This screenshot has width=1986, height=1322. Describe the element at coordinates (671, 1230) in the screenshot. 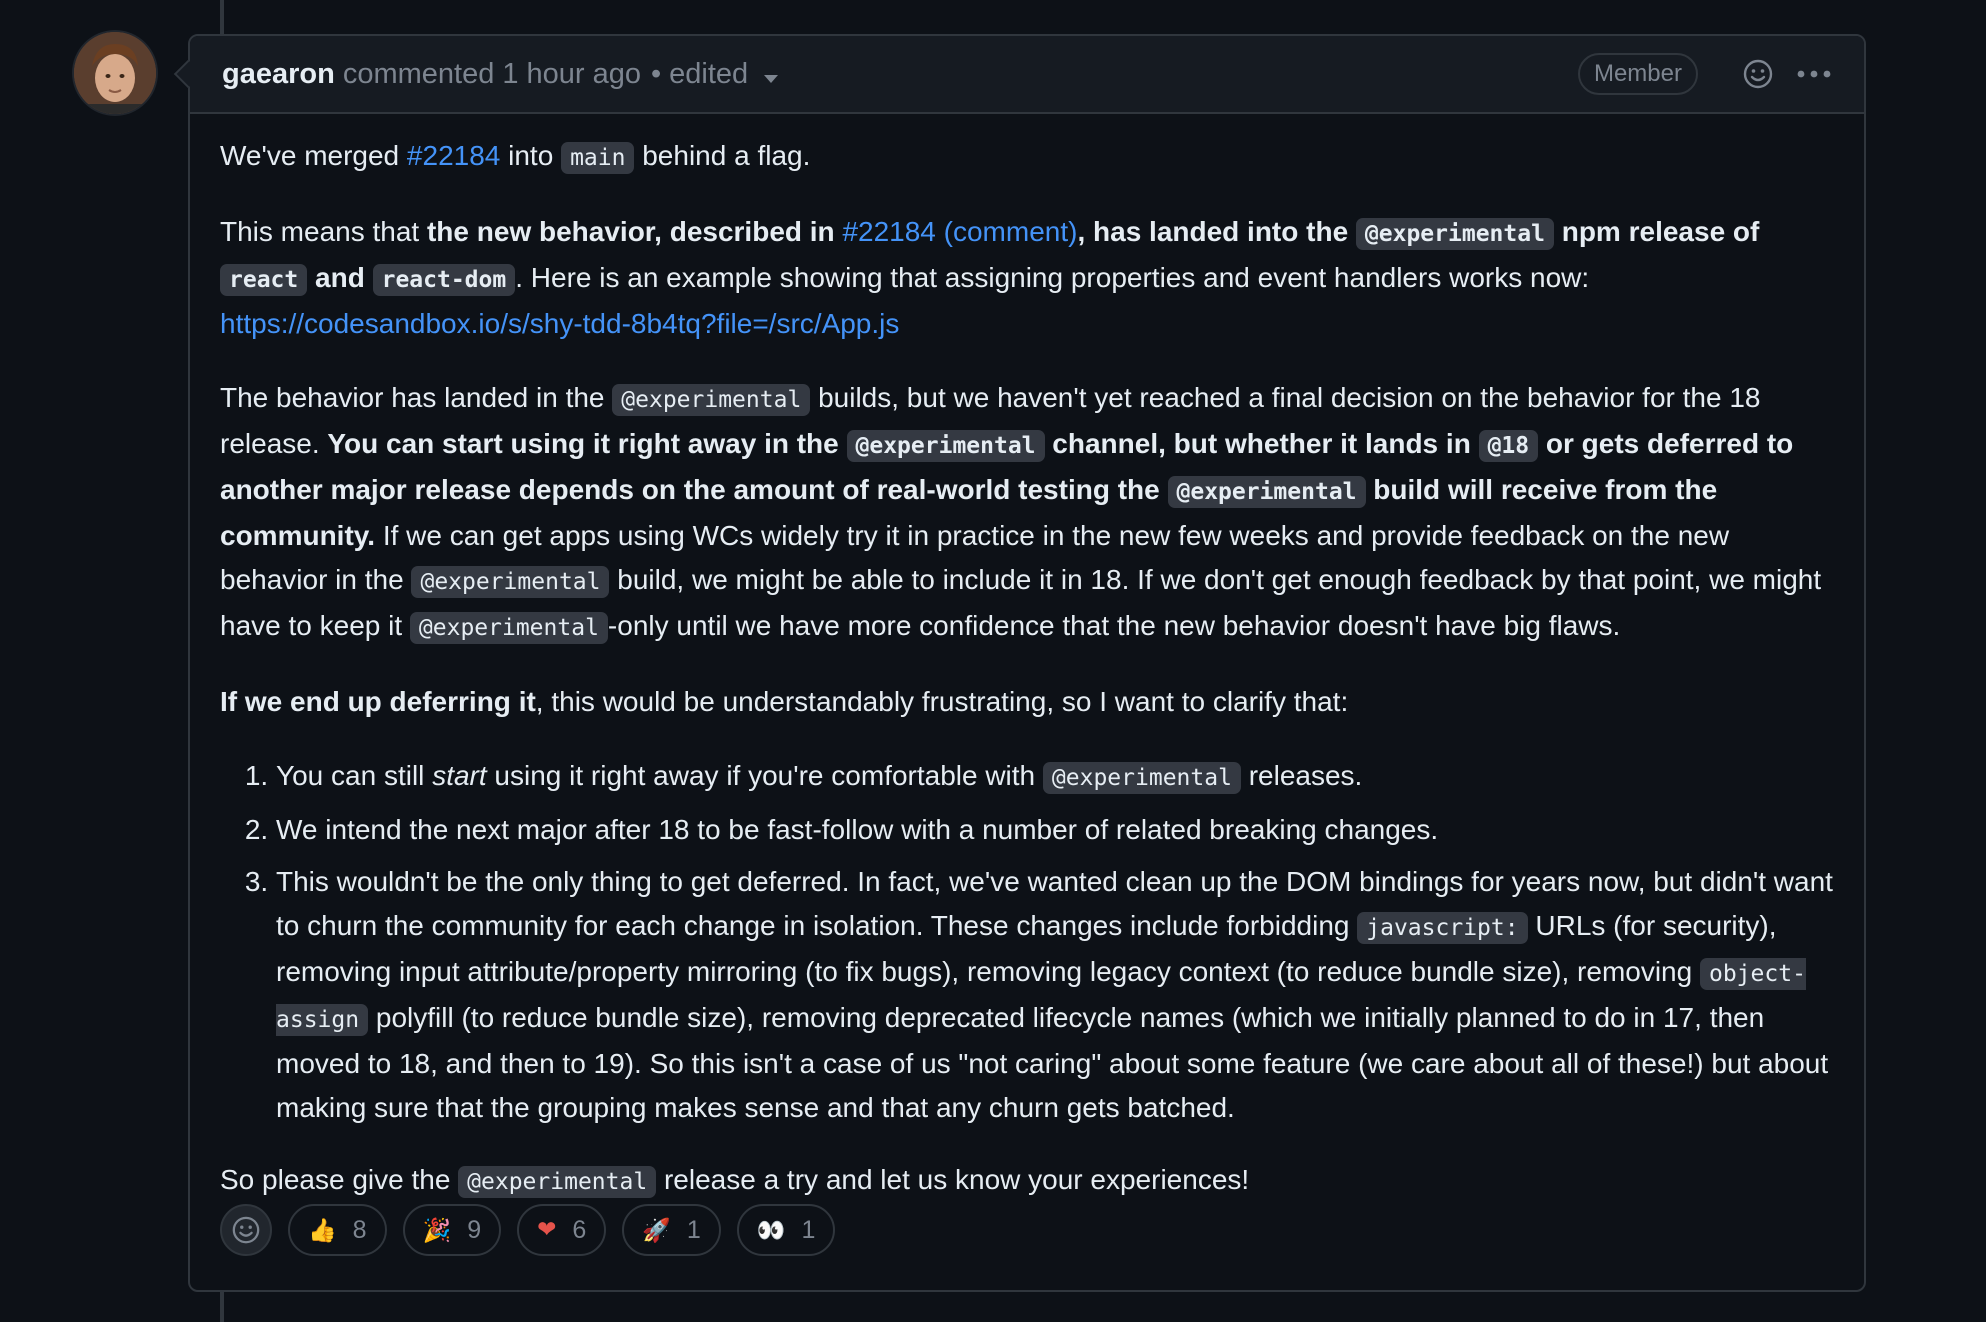

I see `reaction-rocket: 🚀 1` at that location.